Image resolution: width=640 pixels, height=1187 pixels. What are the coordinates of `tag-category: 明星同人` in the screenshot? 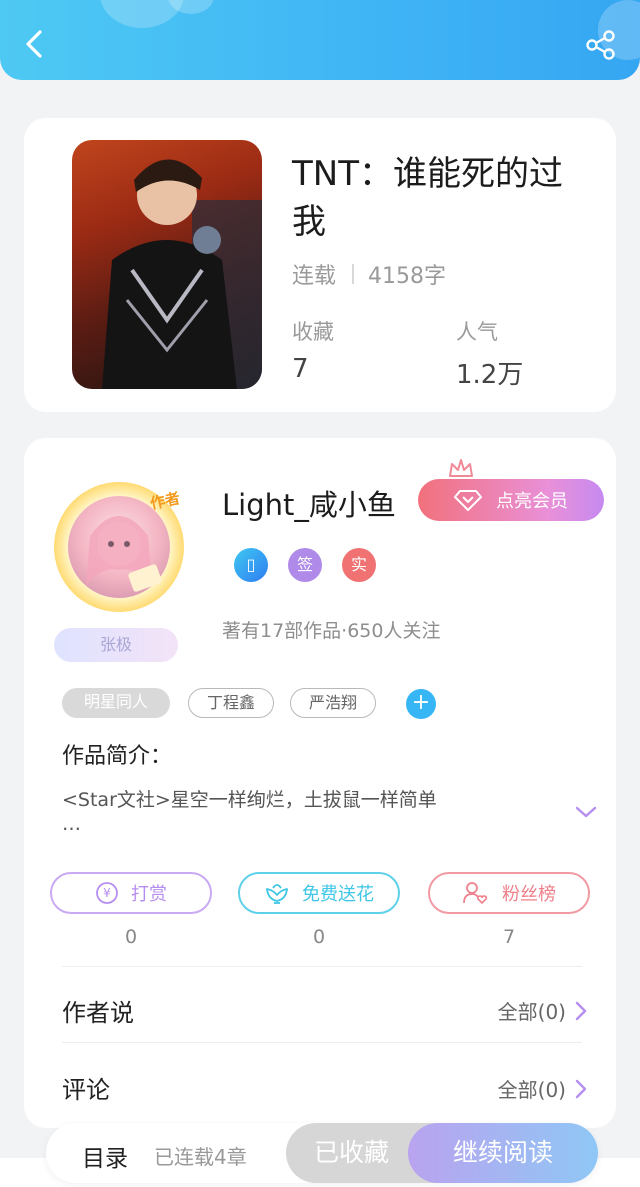 It's located at (116, 703).